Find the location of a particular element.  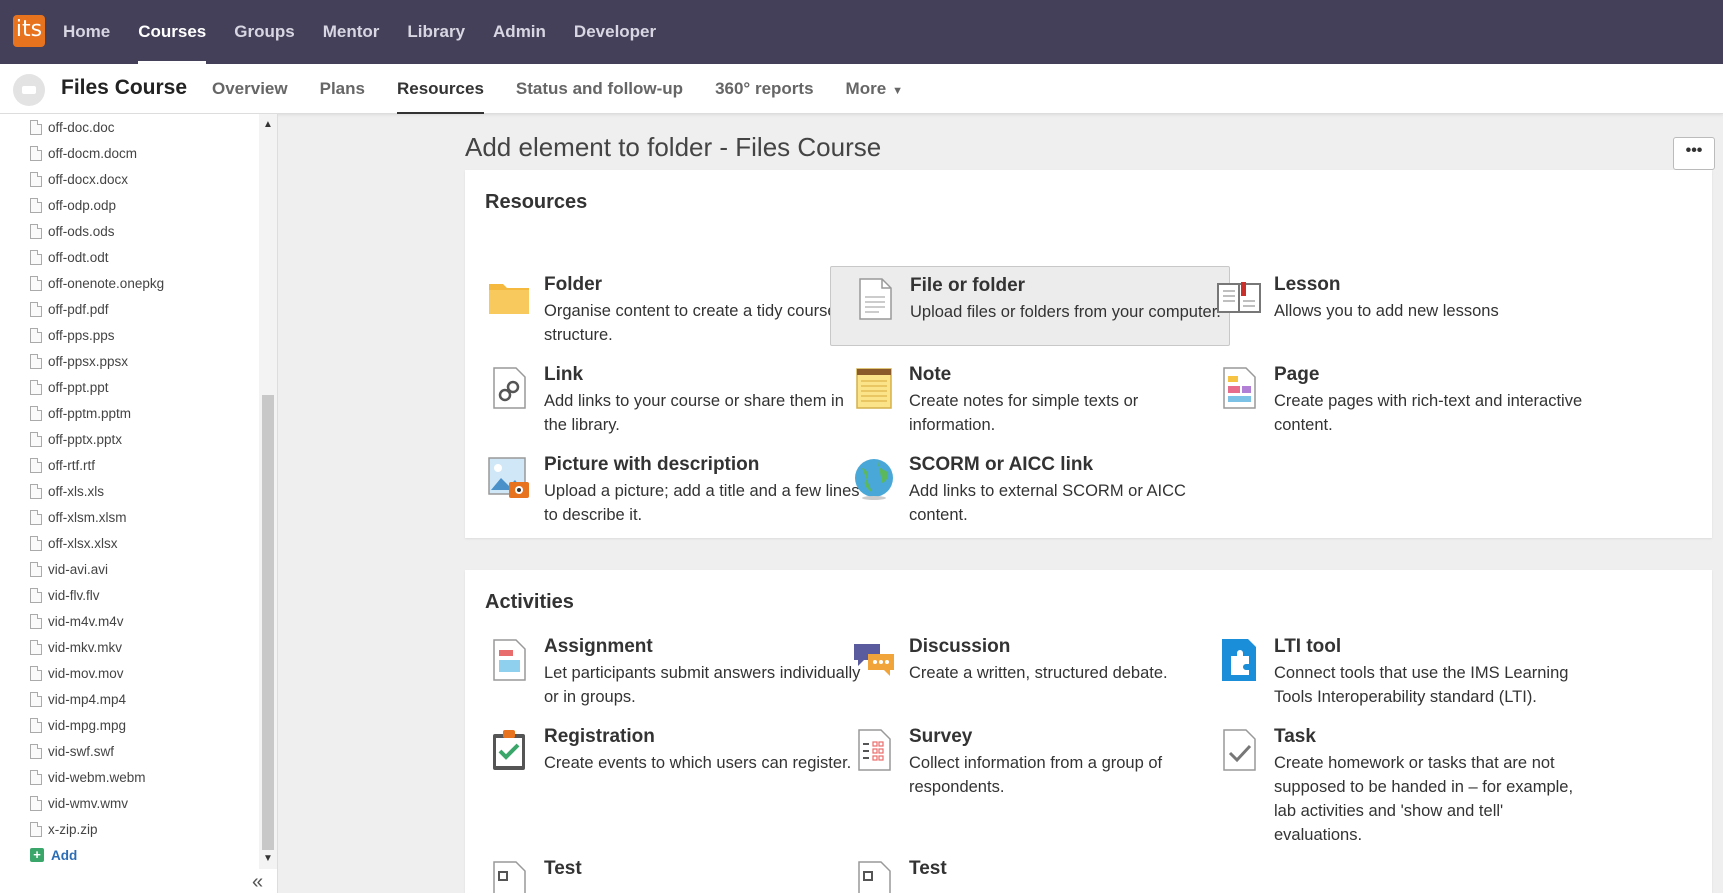

file-tree-item: vid-webm.webm is located at coordinates (97, 777).